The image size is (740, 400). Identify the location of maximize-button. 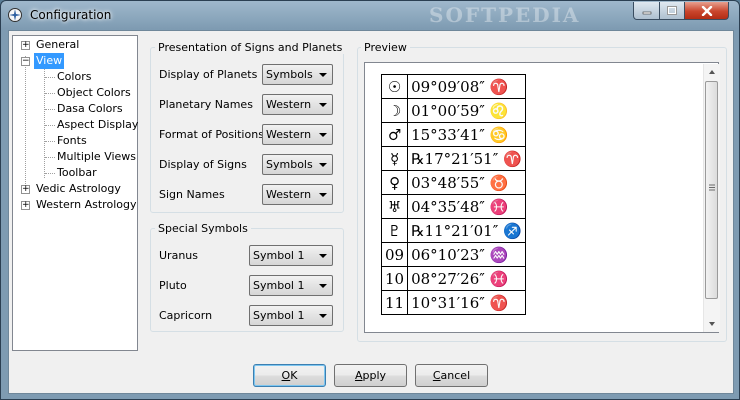
(672, 11).